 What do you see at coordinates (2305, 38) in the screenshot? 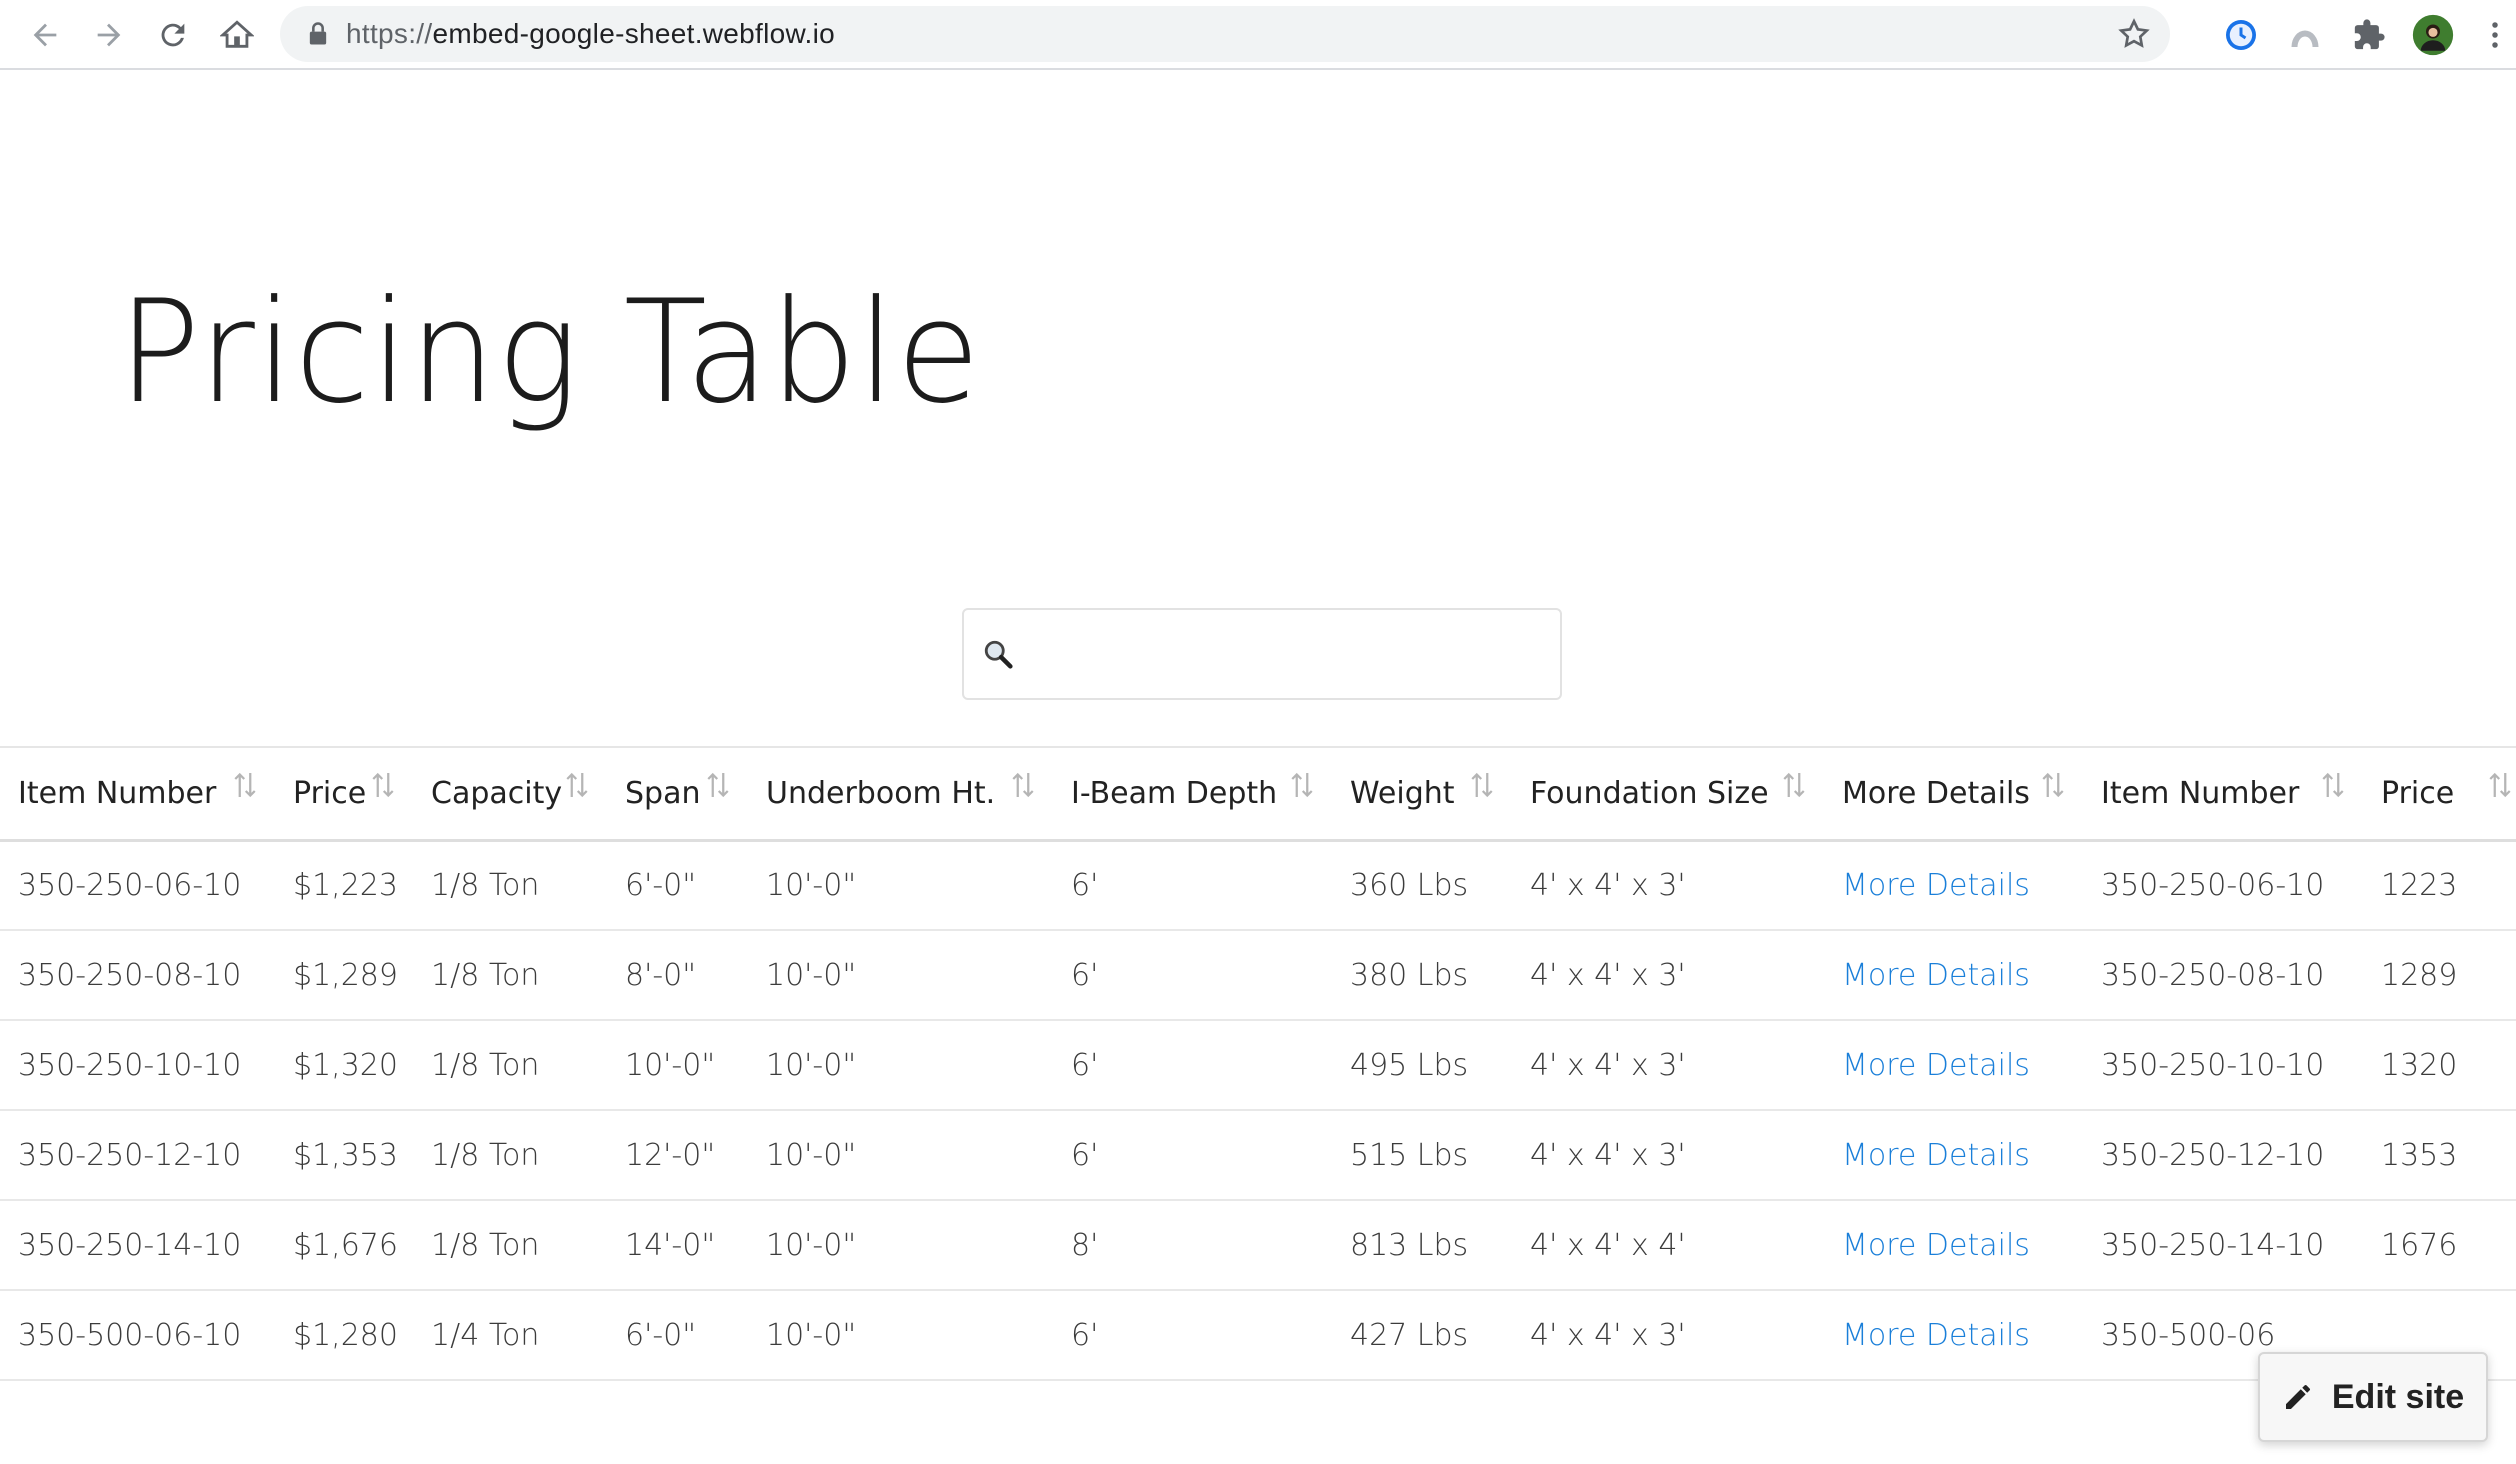
I see `arc-icon` at bounding box center [2305, 38].